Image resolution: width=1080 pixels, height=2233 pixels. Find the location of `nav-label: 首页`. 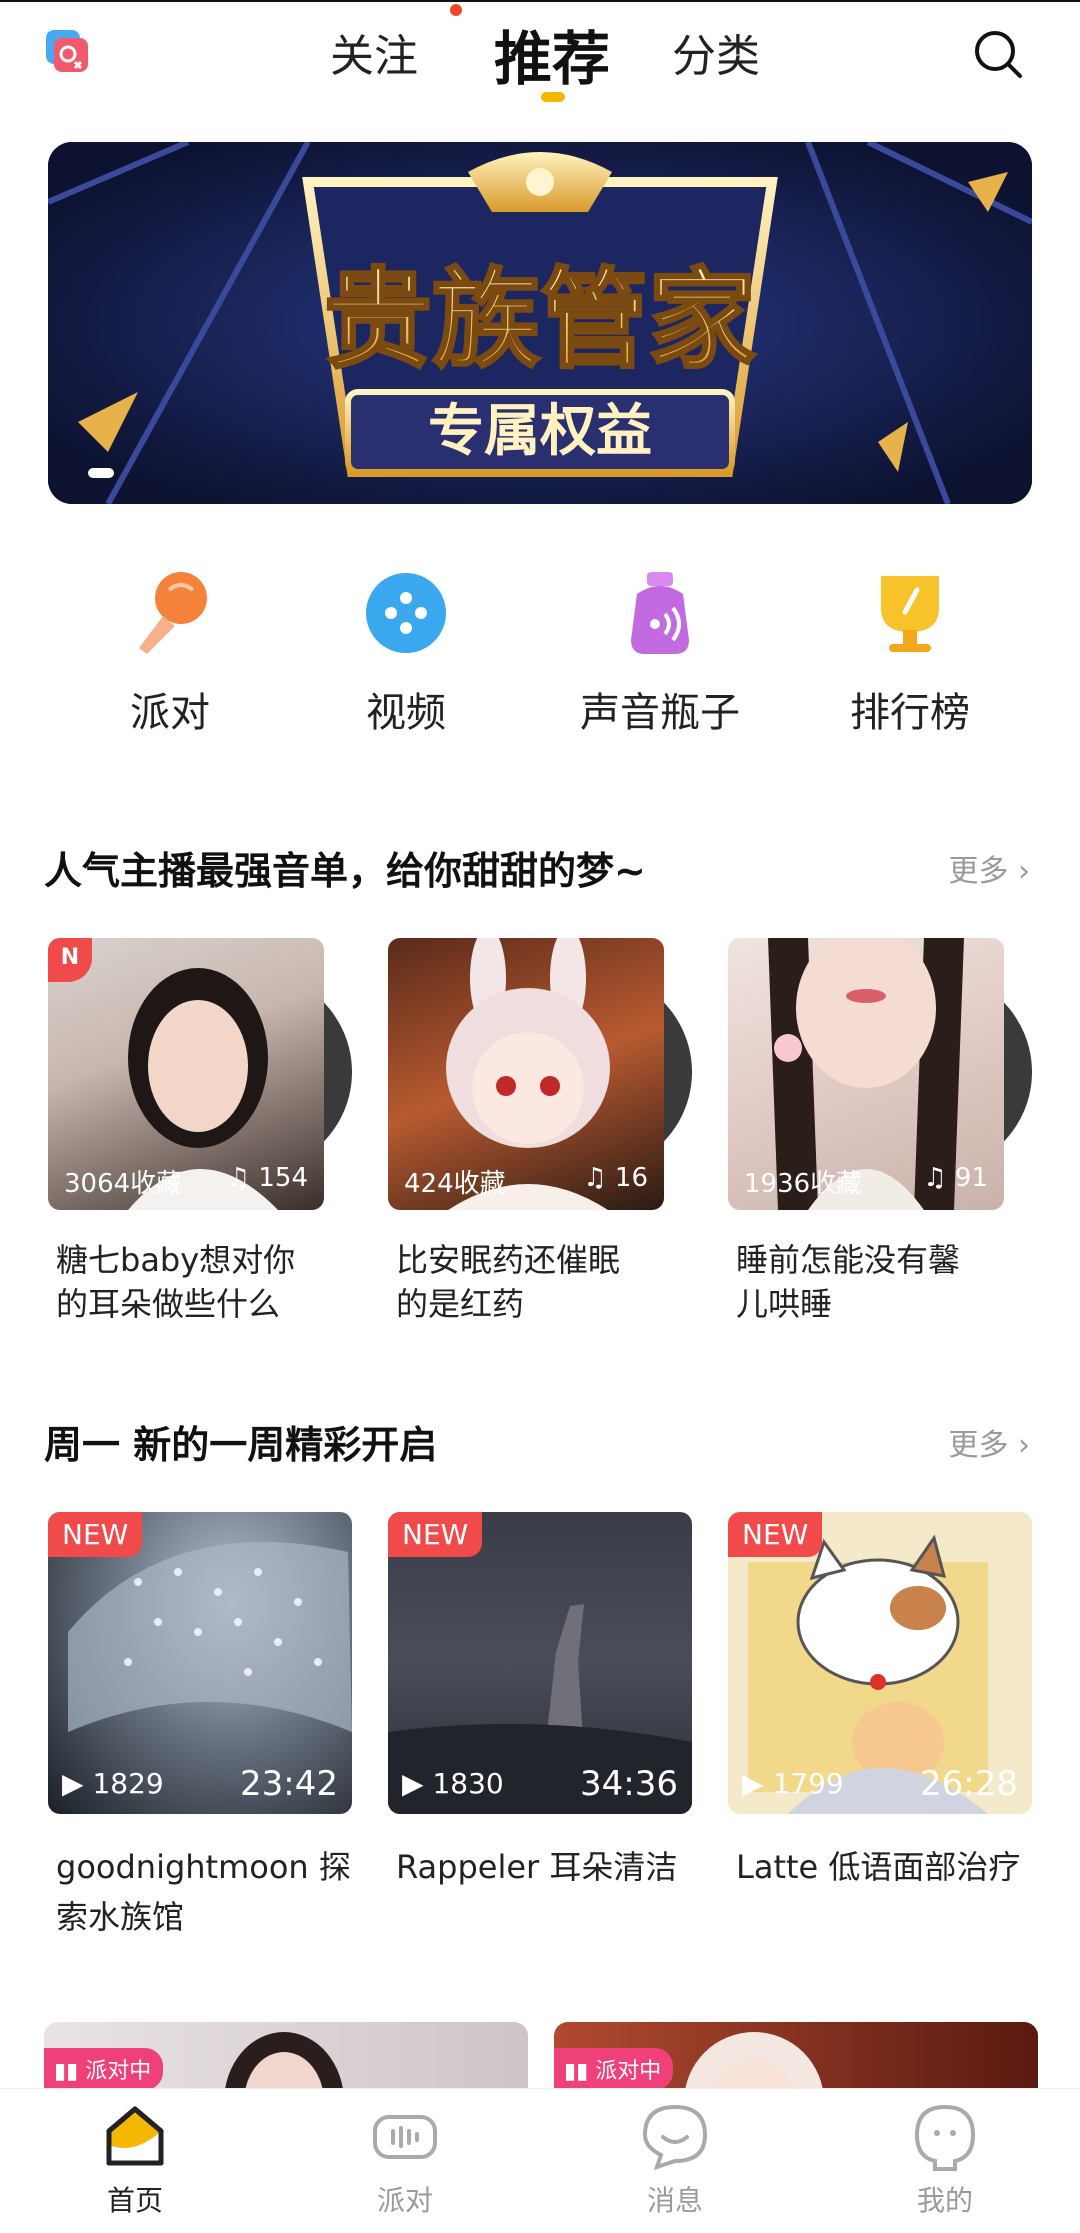

nav-label: 首页 is located at coordinates (134, 2200).